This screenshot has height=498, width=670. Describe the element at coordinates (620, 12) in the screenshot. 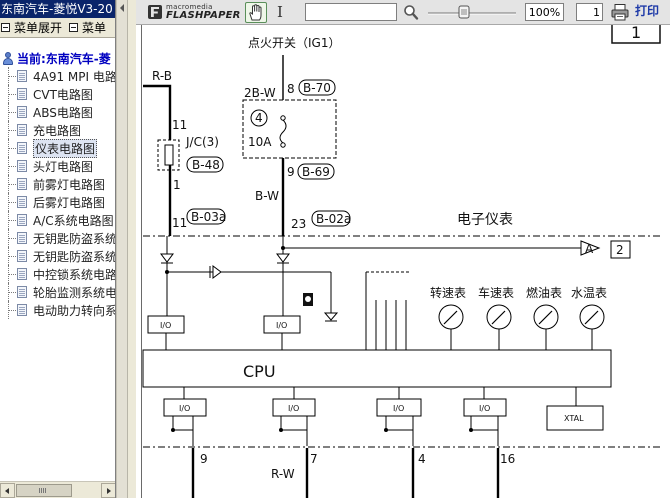

I see `print-button` at that location.